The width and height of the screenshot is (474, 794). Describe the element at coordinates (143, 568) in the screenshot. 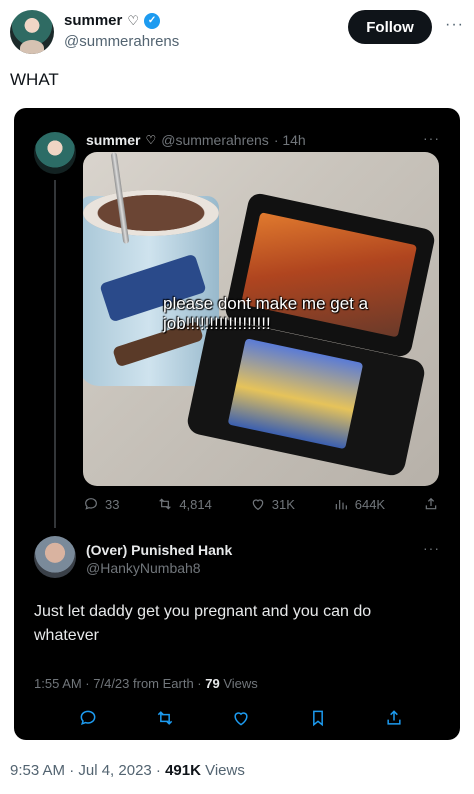

I see `reply-handle: @HankyNumbah8` at that location.